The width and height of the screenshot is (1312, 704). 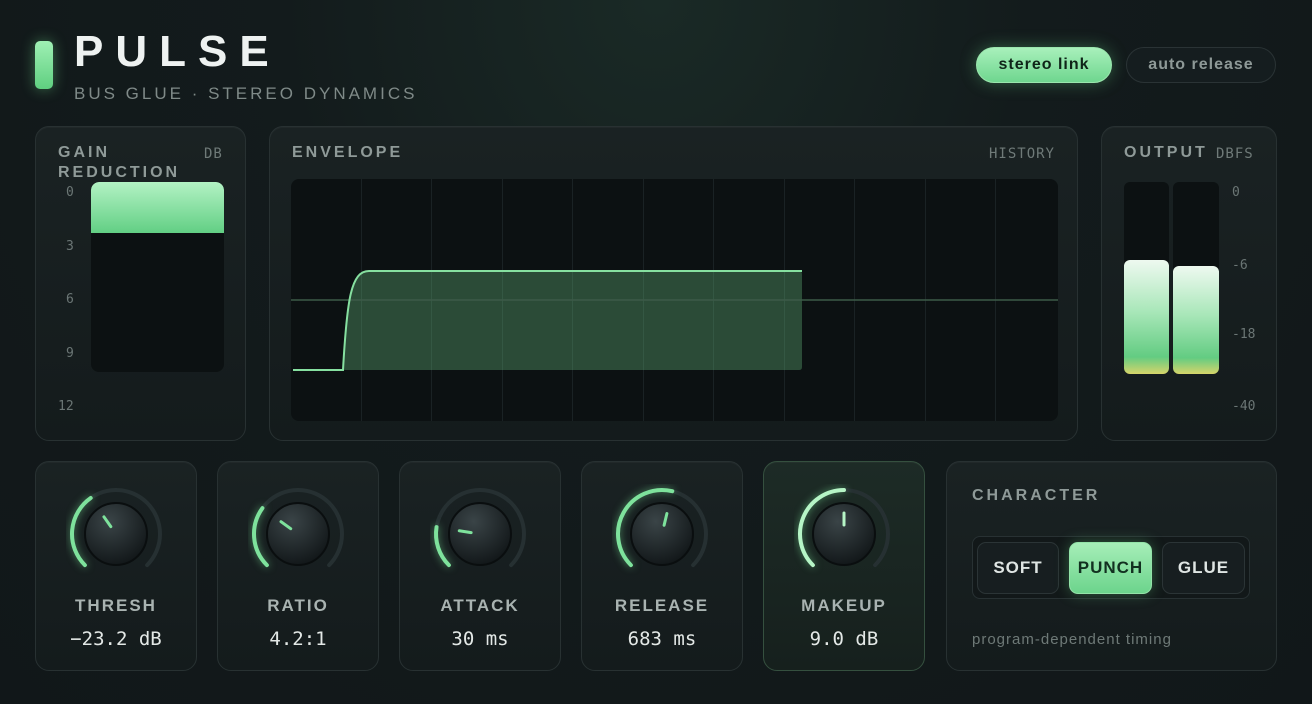 I want to click on character-glue-button: GLUE, so click(x=1203, y=568).